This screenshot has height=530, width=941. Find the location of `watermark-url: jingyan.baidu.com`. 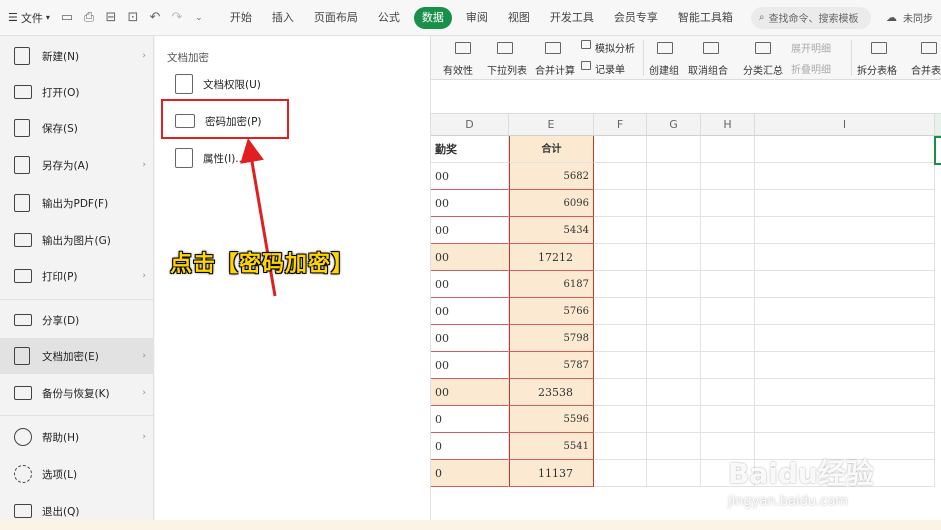

watermark-url: jingyan.baidu.com is located at coordinates (788, 501).